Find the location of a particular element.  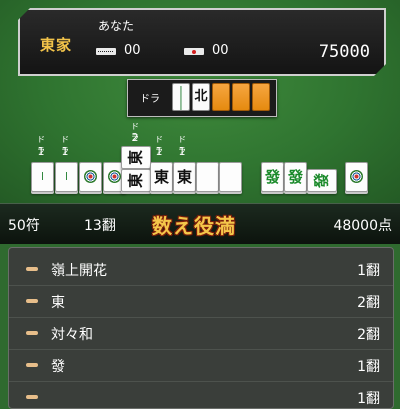

points-value: 48000点 is located at coordinates (362, 226).